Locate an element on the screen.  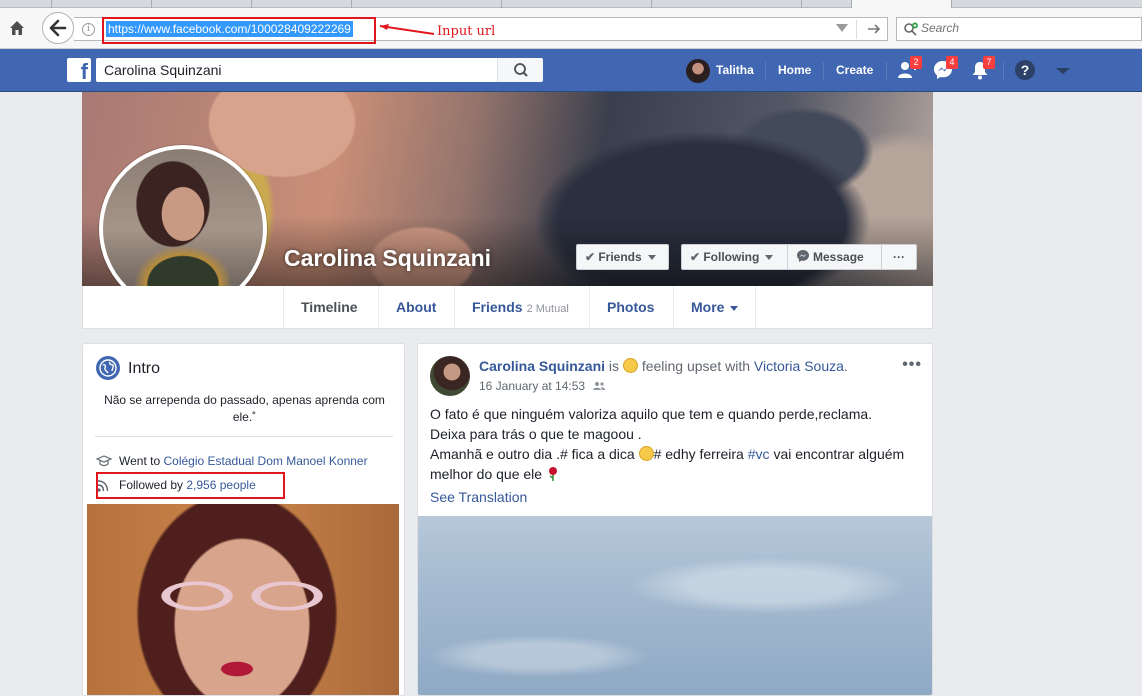
tab-timeline: Timeline is located at coordinates (329, 307).